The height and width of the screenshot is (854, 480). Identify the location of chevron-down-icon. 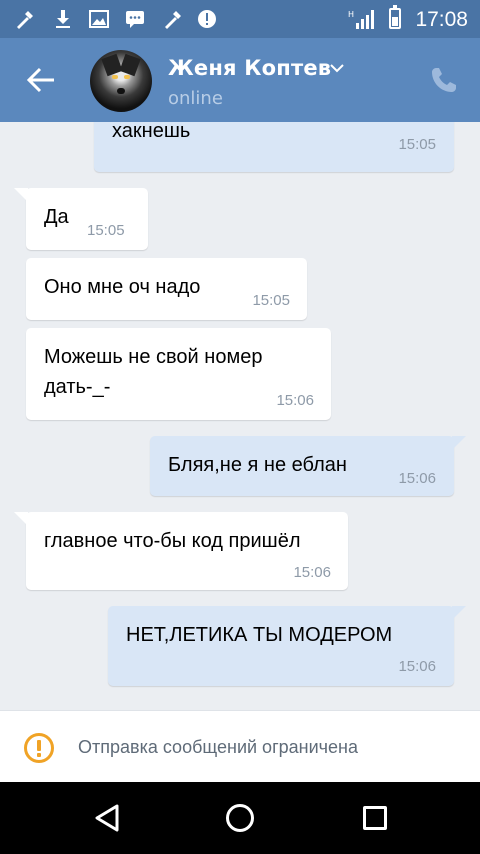
(337, 68).